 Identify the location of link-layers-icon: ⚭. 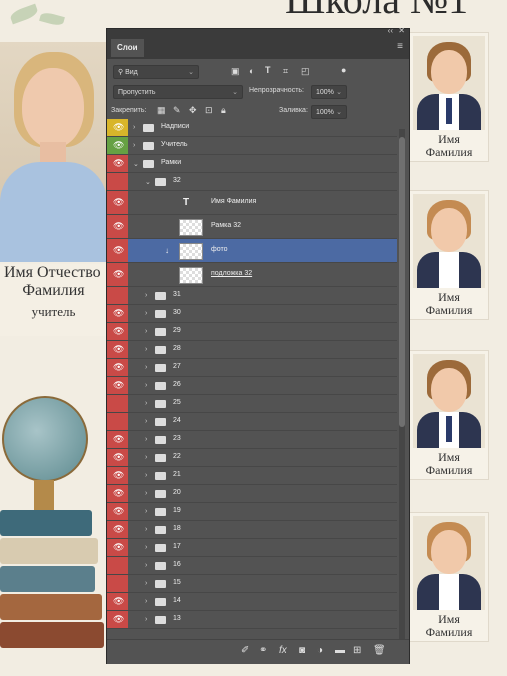
(263, 650).